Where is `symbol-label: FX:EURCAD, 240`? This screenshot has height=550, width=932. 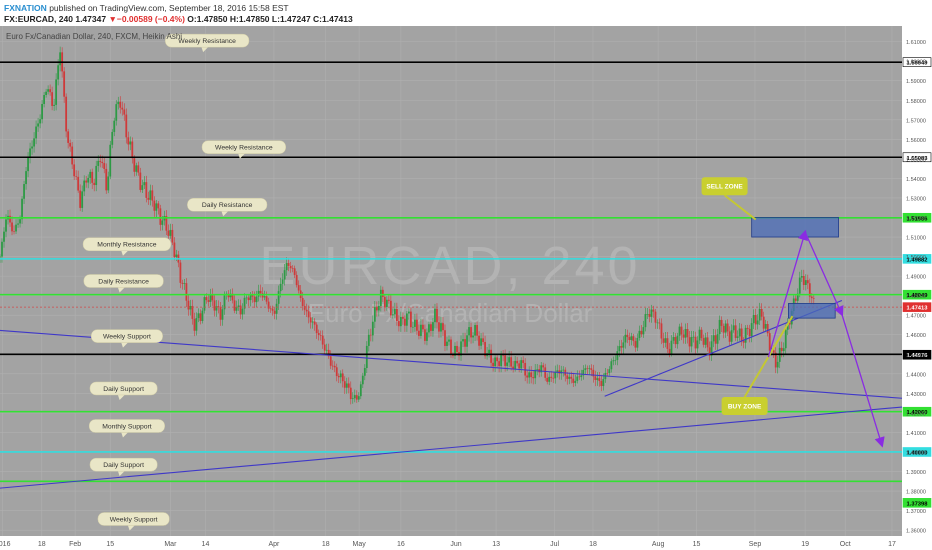
symbol-label: FX:EURCAD, 240 is located at coordinates (38, 19).